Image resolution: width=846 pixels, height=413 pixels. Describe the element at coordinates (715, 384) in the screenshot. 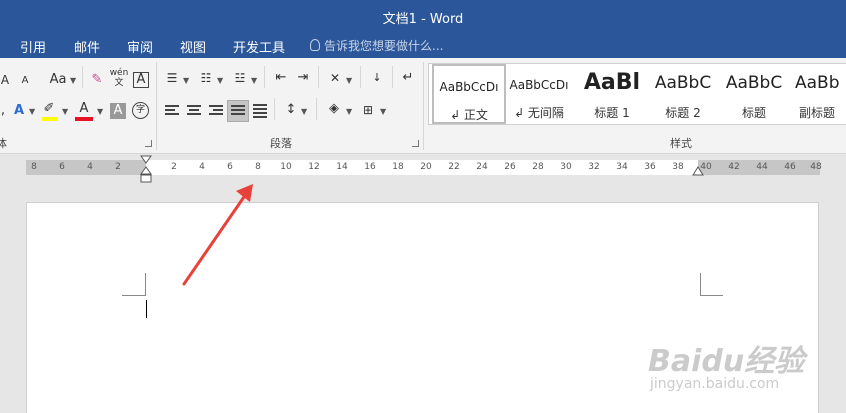

I see `watermark-url: jingyan.baidu.com` at that location.